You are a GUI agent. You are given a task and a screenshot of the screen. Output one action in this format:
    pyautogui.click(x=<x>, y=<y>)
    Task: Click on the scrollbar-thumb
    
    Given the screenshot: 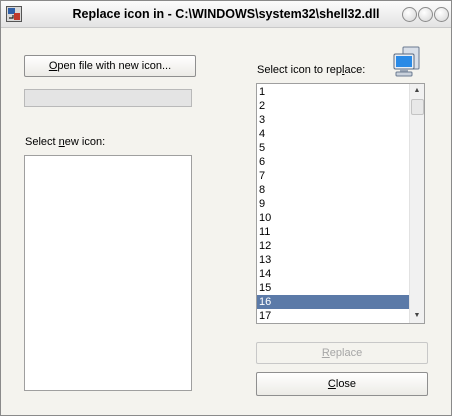 What is the action you would take?
    pyautogui.click(x=417, y=107)
    